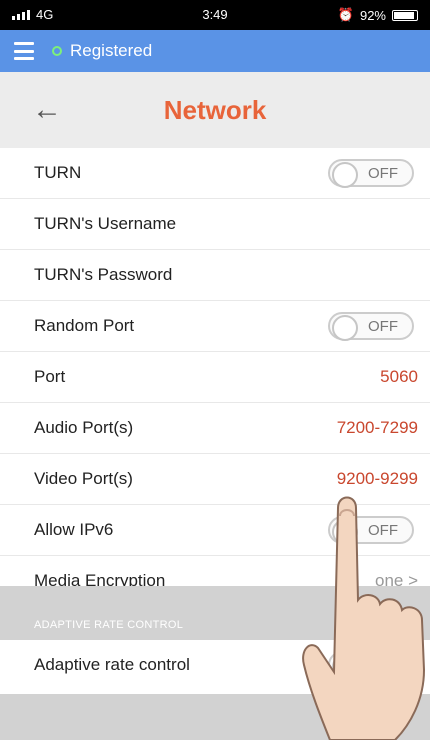 This screenshot has width=430, height=740. What do you see at coordinates (215, 173) in the screenshot?
I see `setting-turn: TURN OFF` at bounding box center [215, 173].